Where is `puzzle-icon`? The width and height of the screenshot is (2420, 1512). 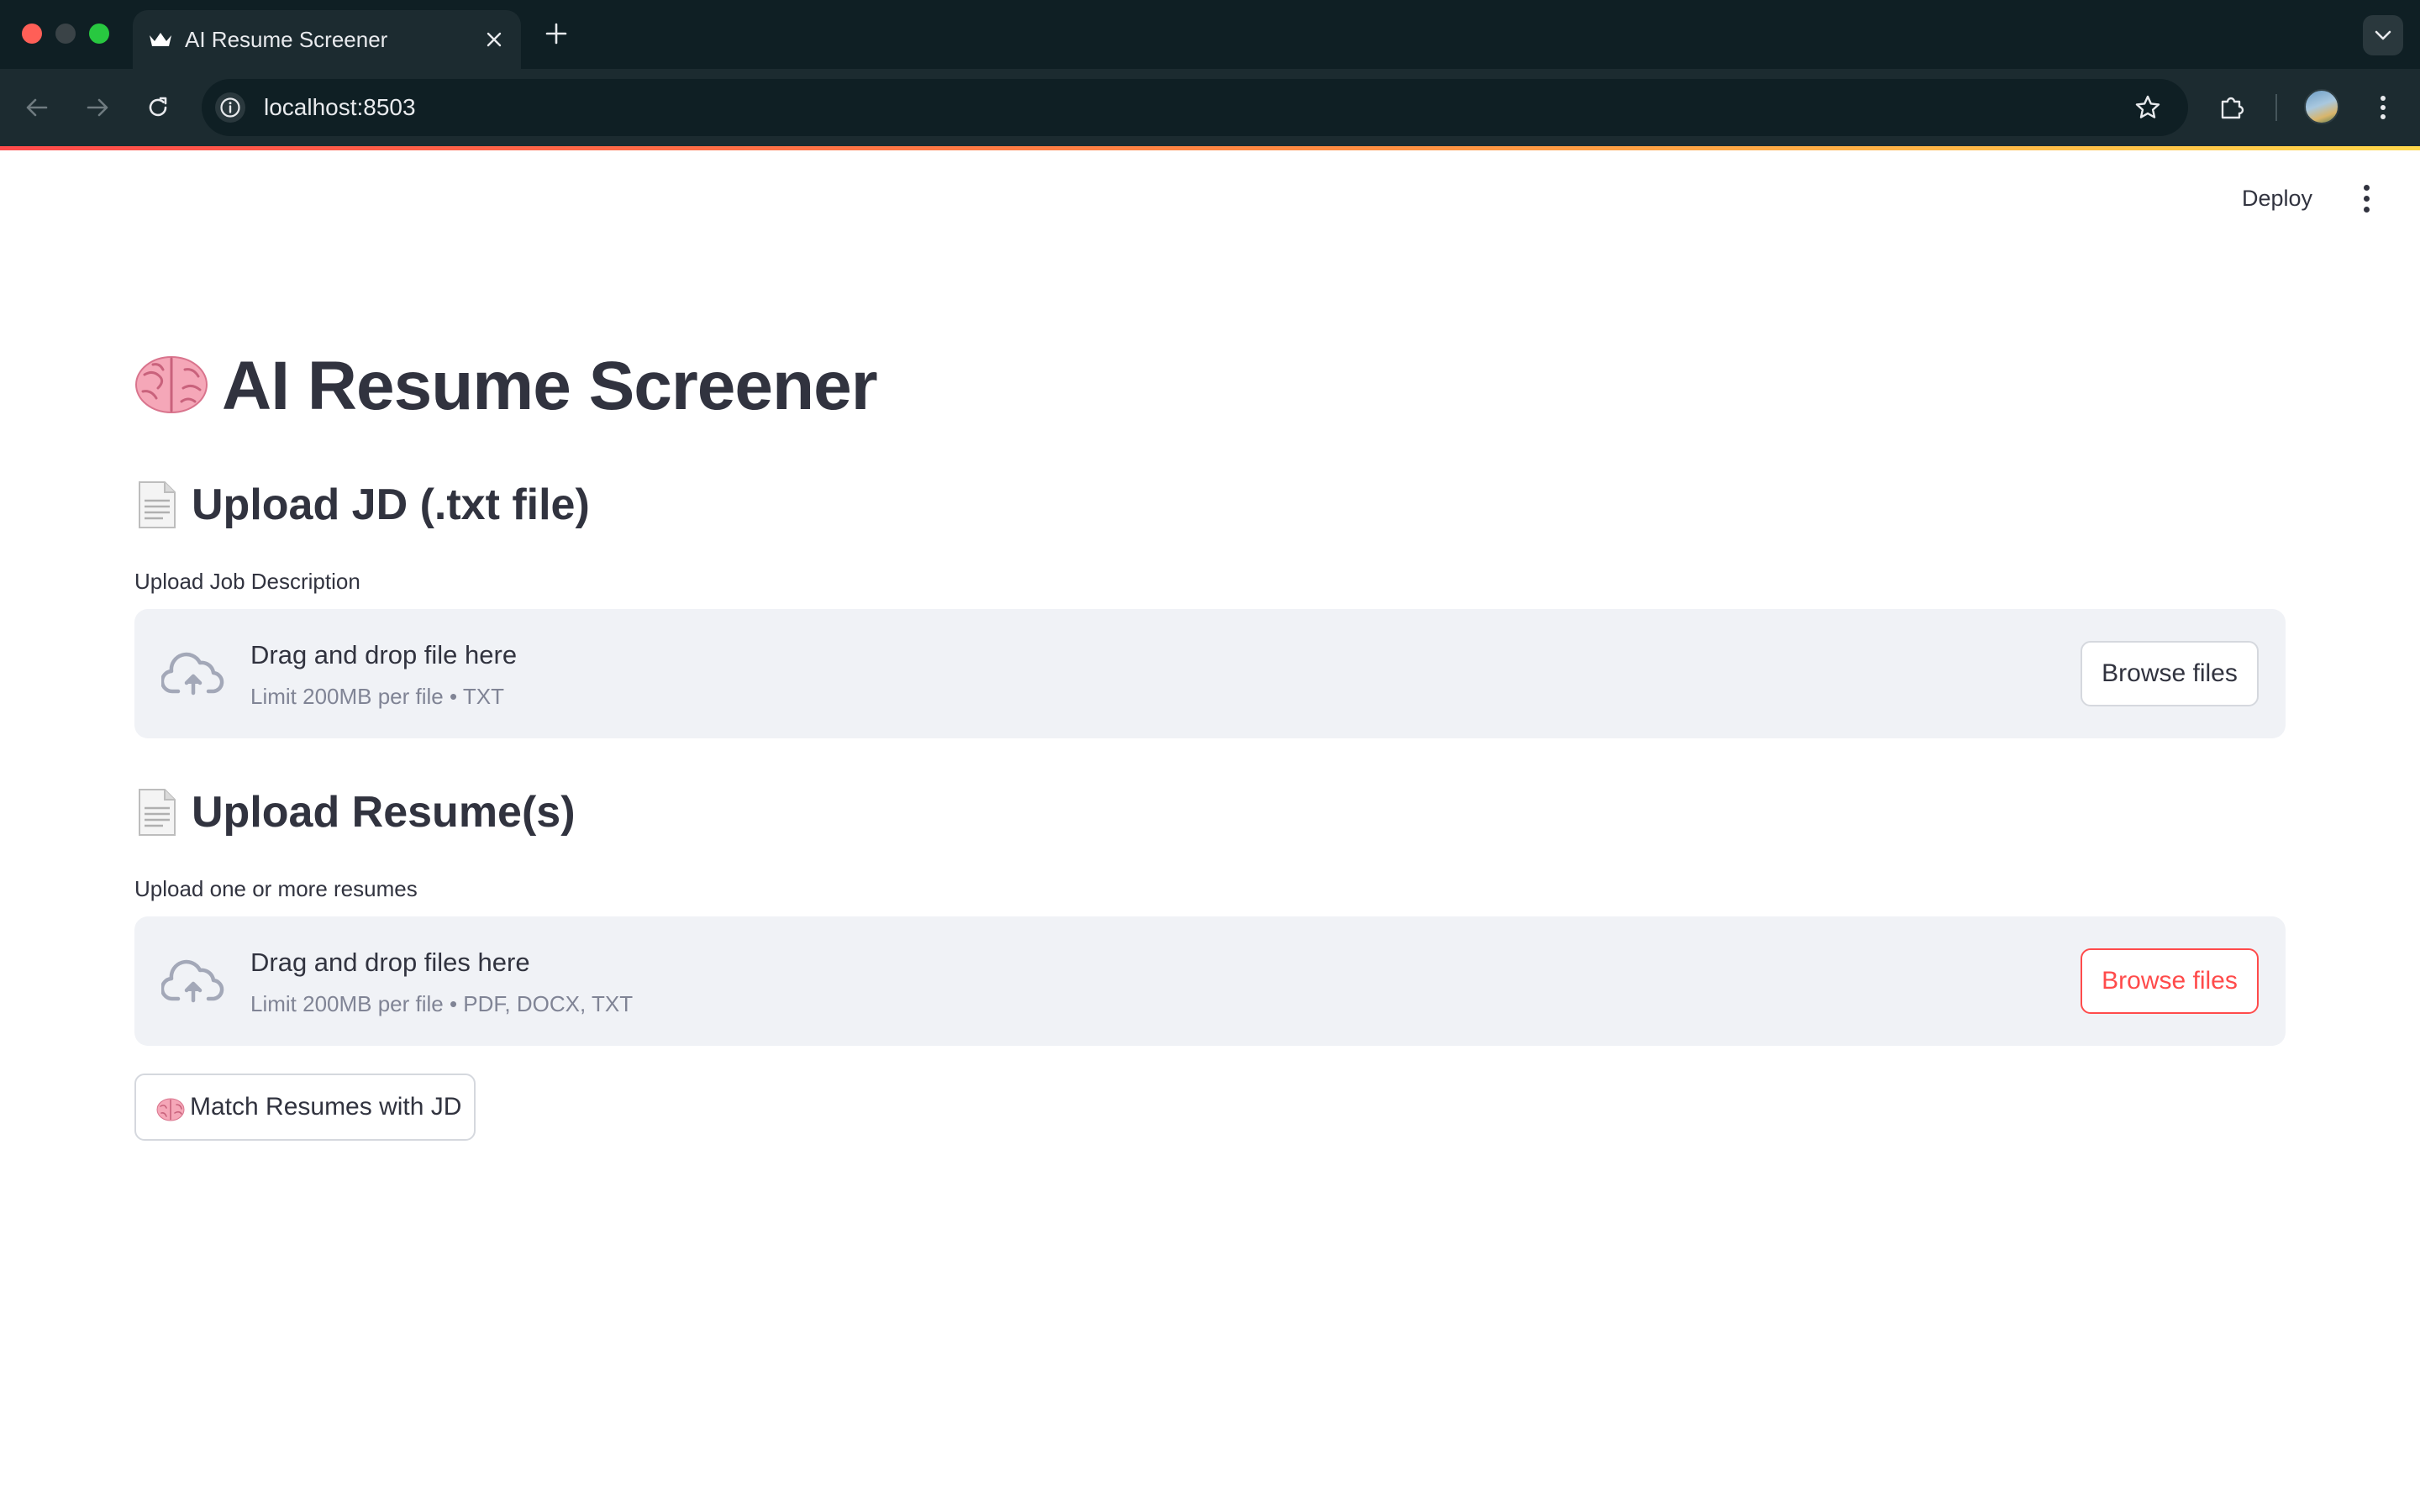 puzzle-icon is located at coordinates (2231, 107).